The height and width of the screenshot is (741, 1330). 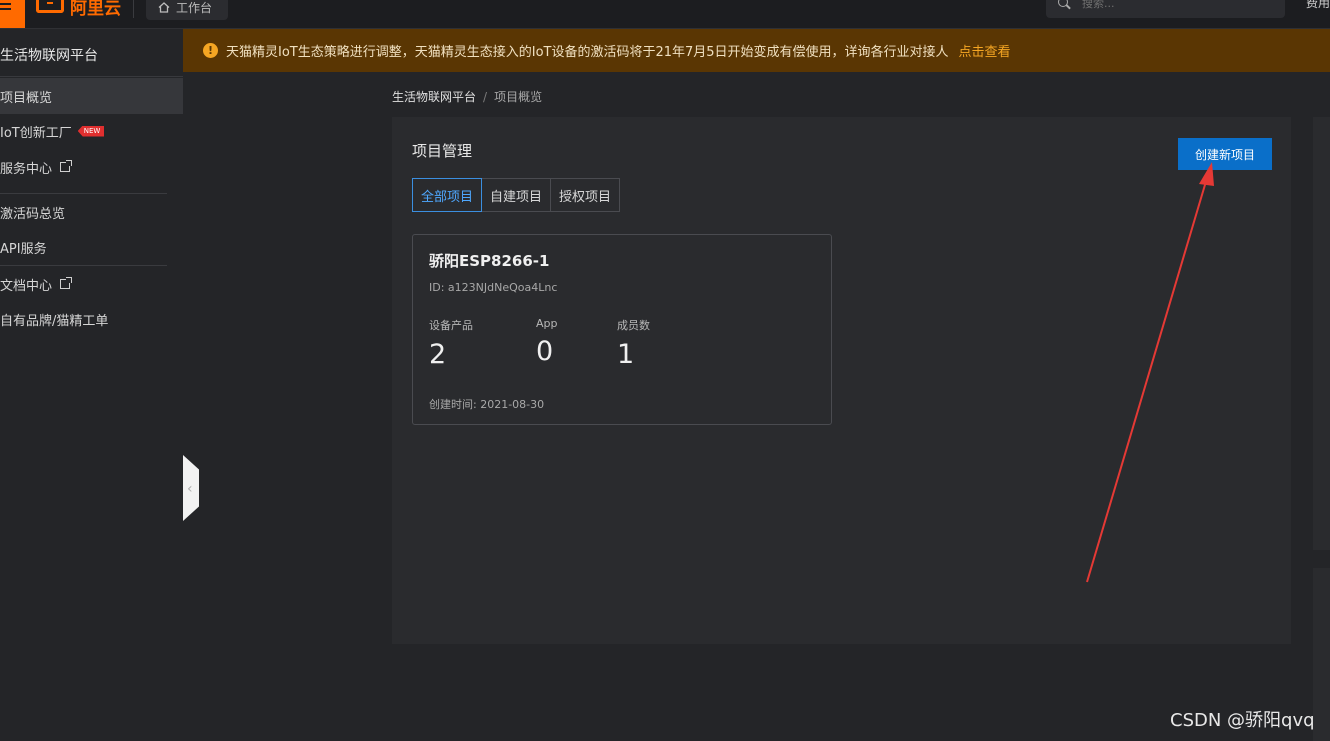 What do you see at coordinates (26, 286) in the screenshot?
I see `sidebar-item-label: 文档中心` at bounding box center [26, 286].